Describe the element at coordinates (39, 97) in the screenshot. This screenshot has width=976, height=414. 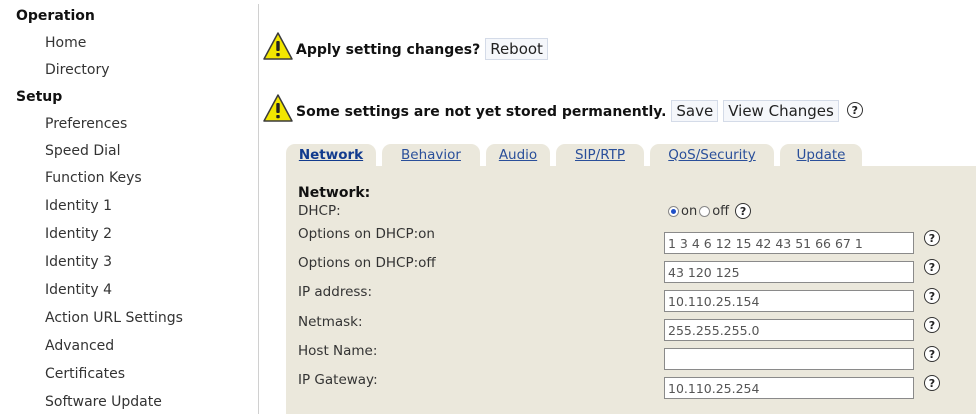
I see `section-setup: Setup` at that location.